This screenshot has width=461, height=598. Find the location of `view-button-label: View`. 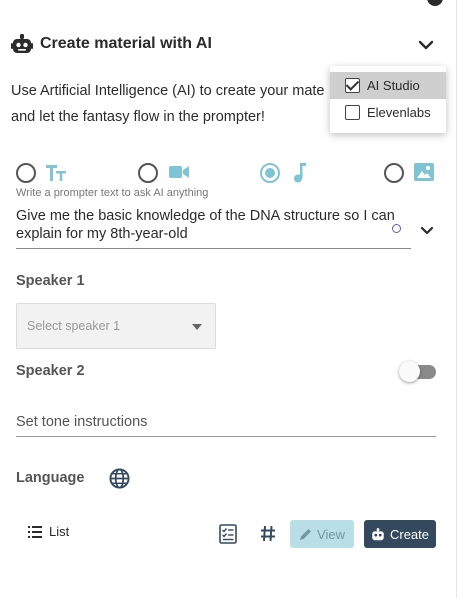

view-button-label: View is located at coordinates (331, 534).